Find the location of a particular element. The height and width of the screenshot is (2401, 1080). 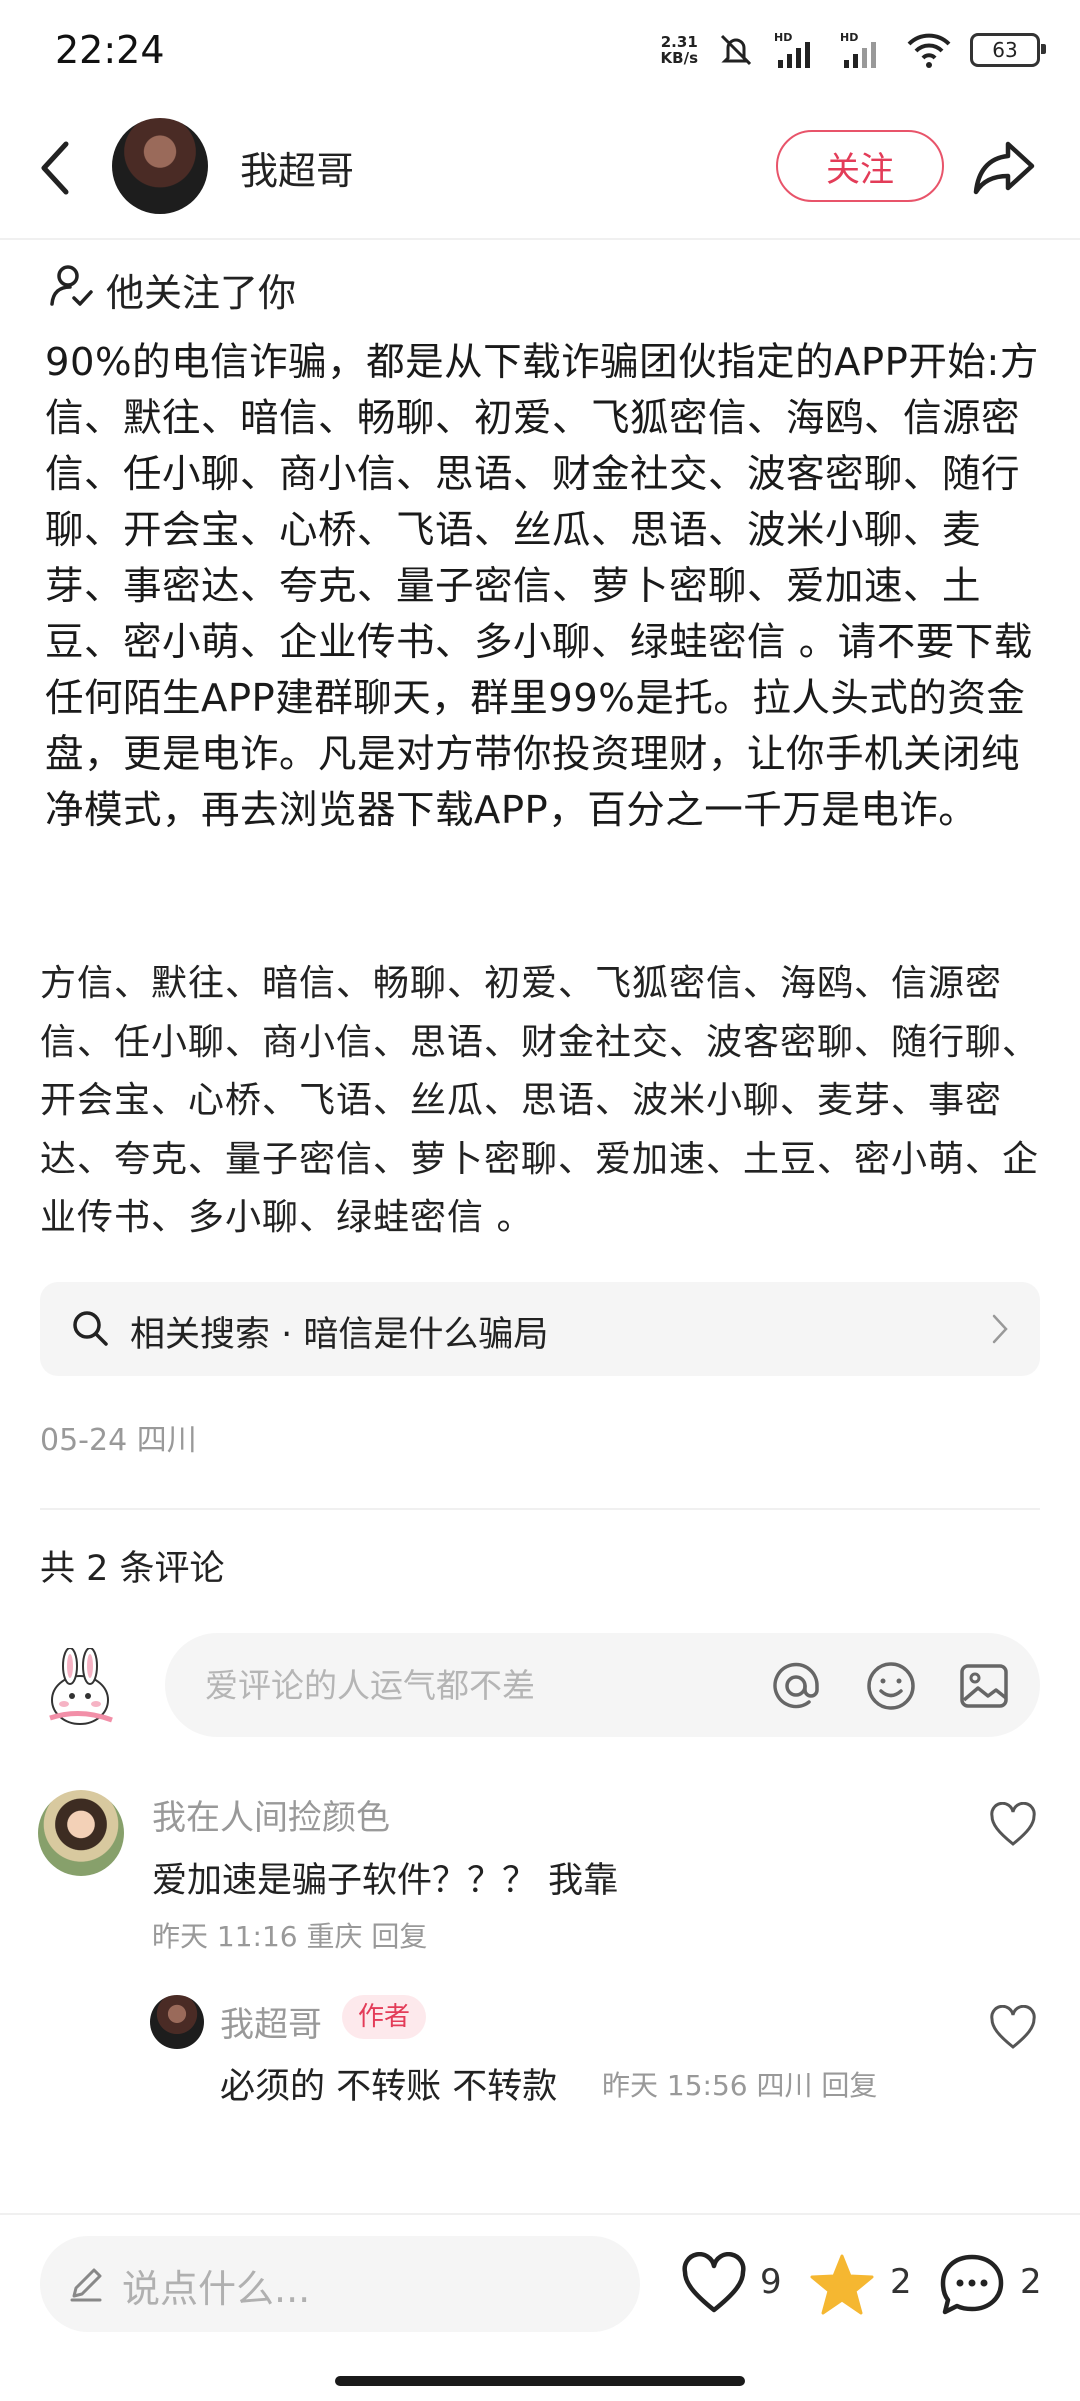

star-collect-icon is located at coordinates (842, 2284).